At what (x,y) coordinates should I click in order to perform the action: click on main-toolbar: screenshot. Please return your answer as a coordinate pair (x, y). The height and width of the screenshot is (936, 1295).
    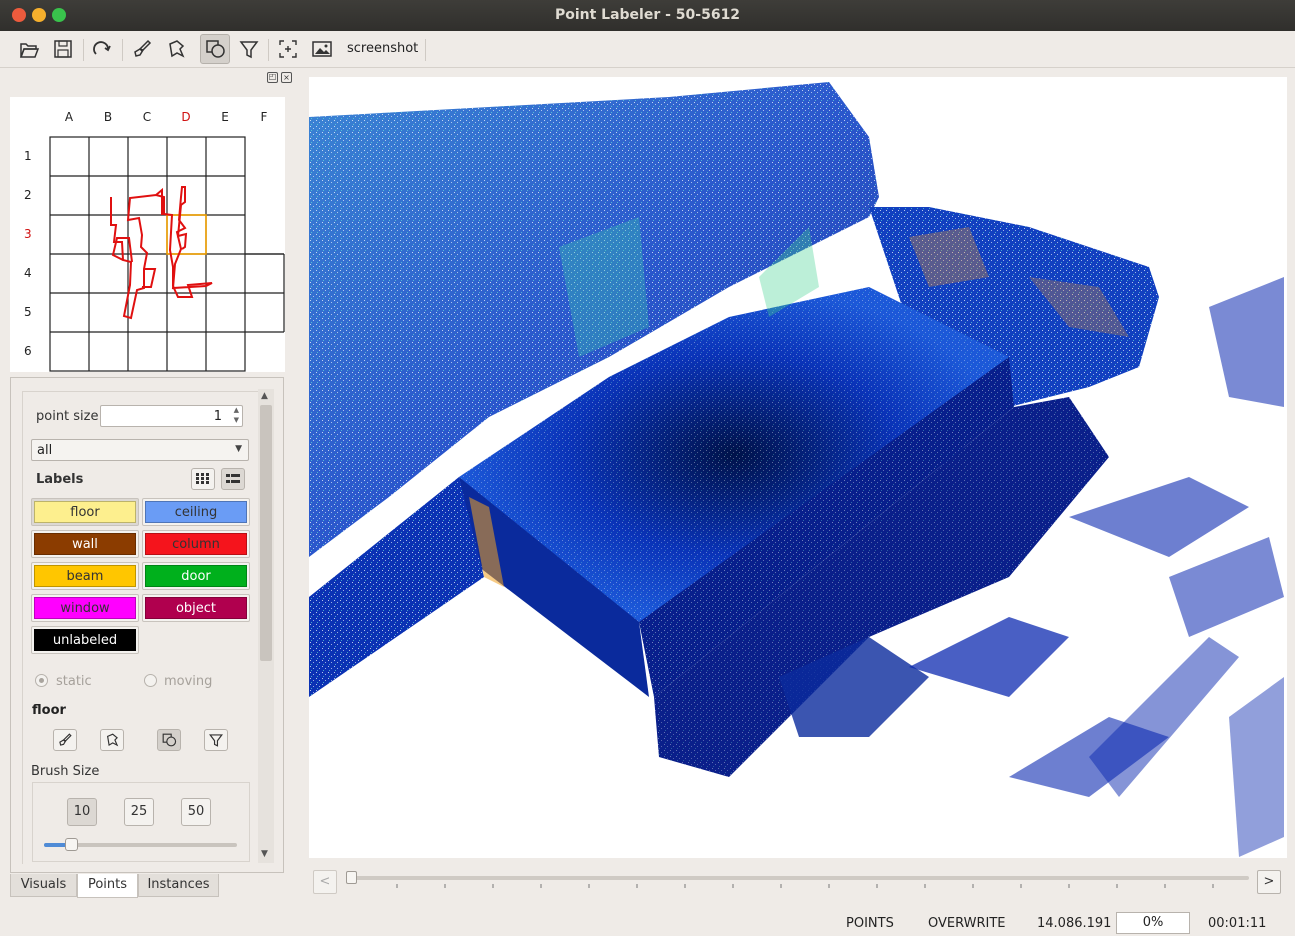
    Looking at the image, I should click on (647, 49).